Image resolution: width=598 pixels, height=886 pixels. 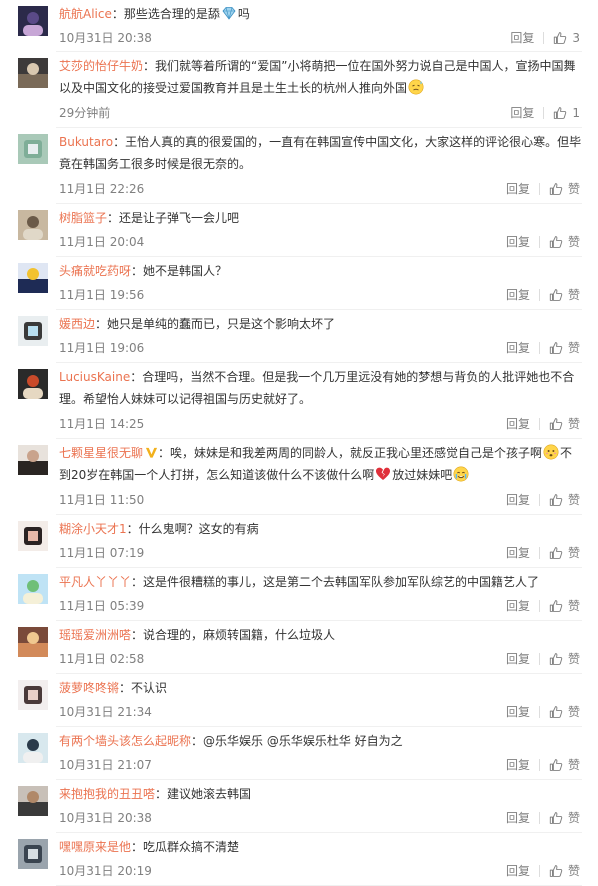 What do you see at coordinates (95, 635) in the screenshot?
I see `username-link: 瑶瑶爱洲洲嗒` at bounding box center [95, 635].